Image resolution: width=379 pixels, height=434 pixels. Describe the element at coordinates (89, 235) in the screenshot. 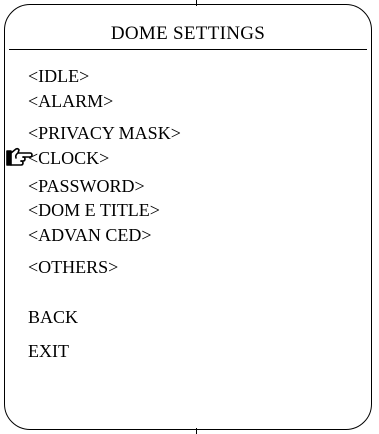

I see `menu-item-advanced: <ADVAN CED>` at that location.